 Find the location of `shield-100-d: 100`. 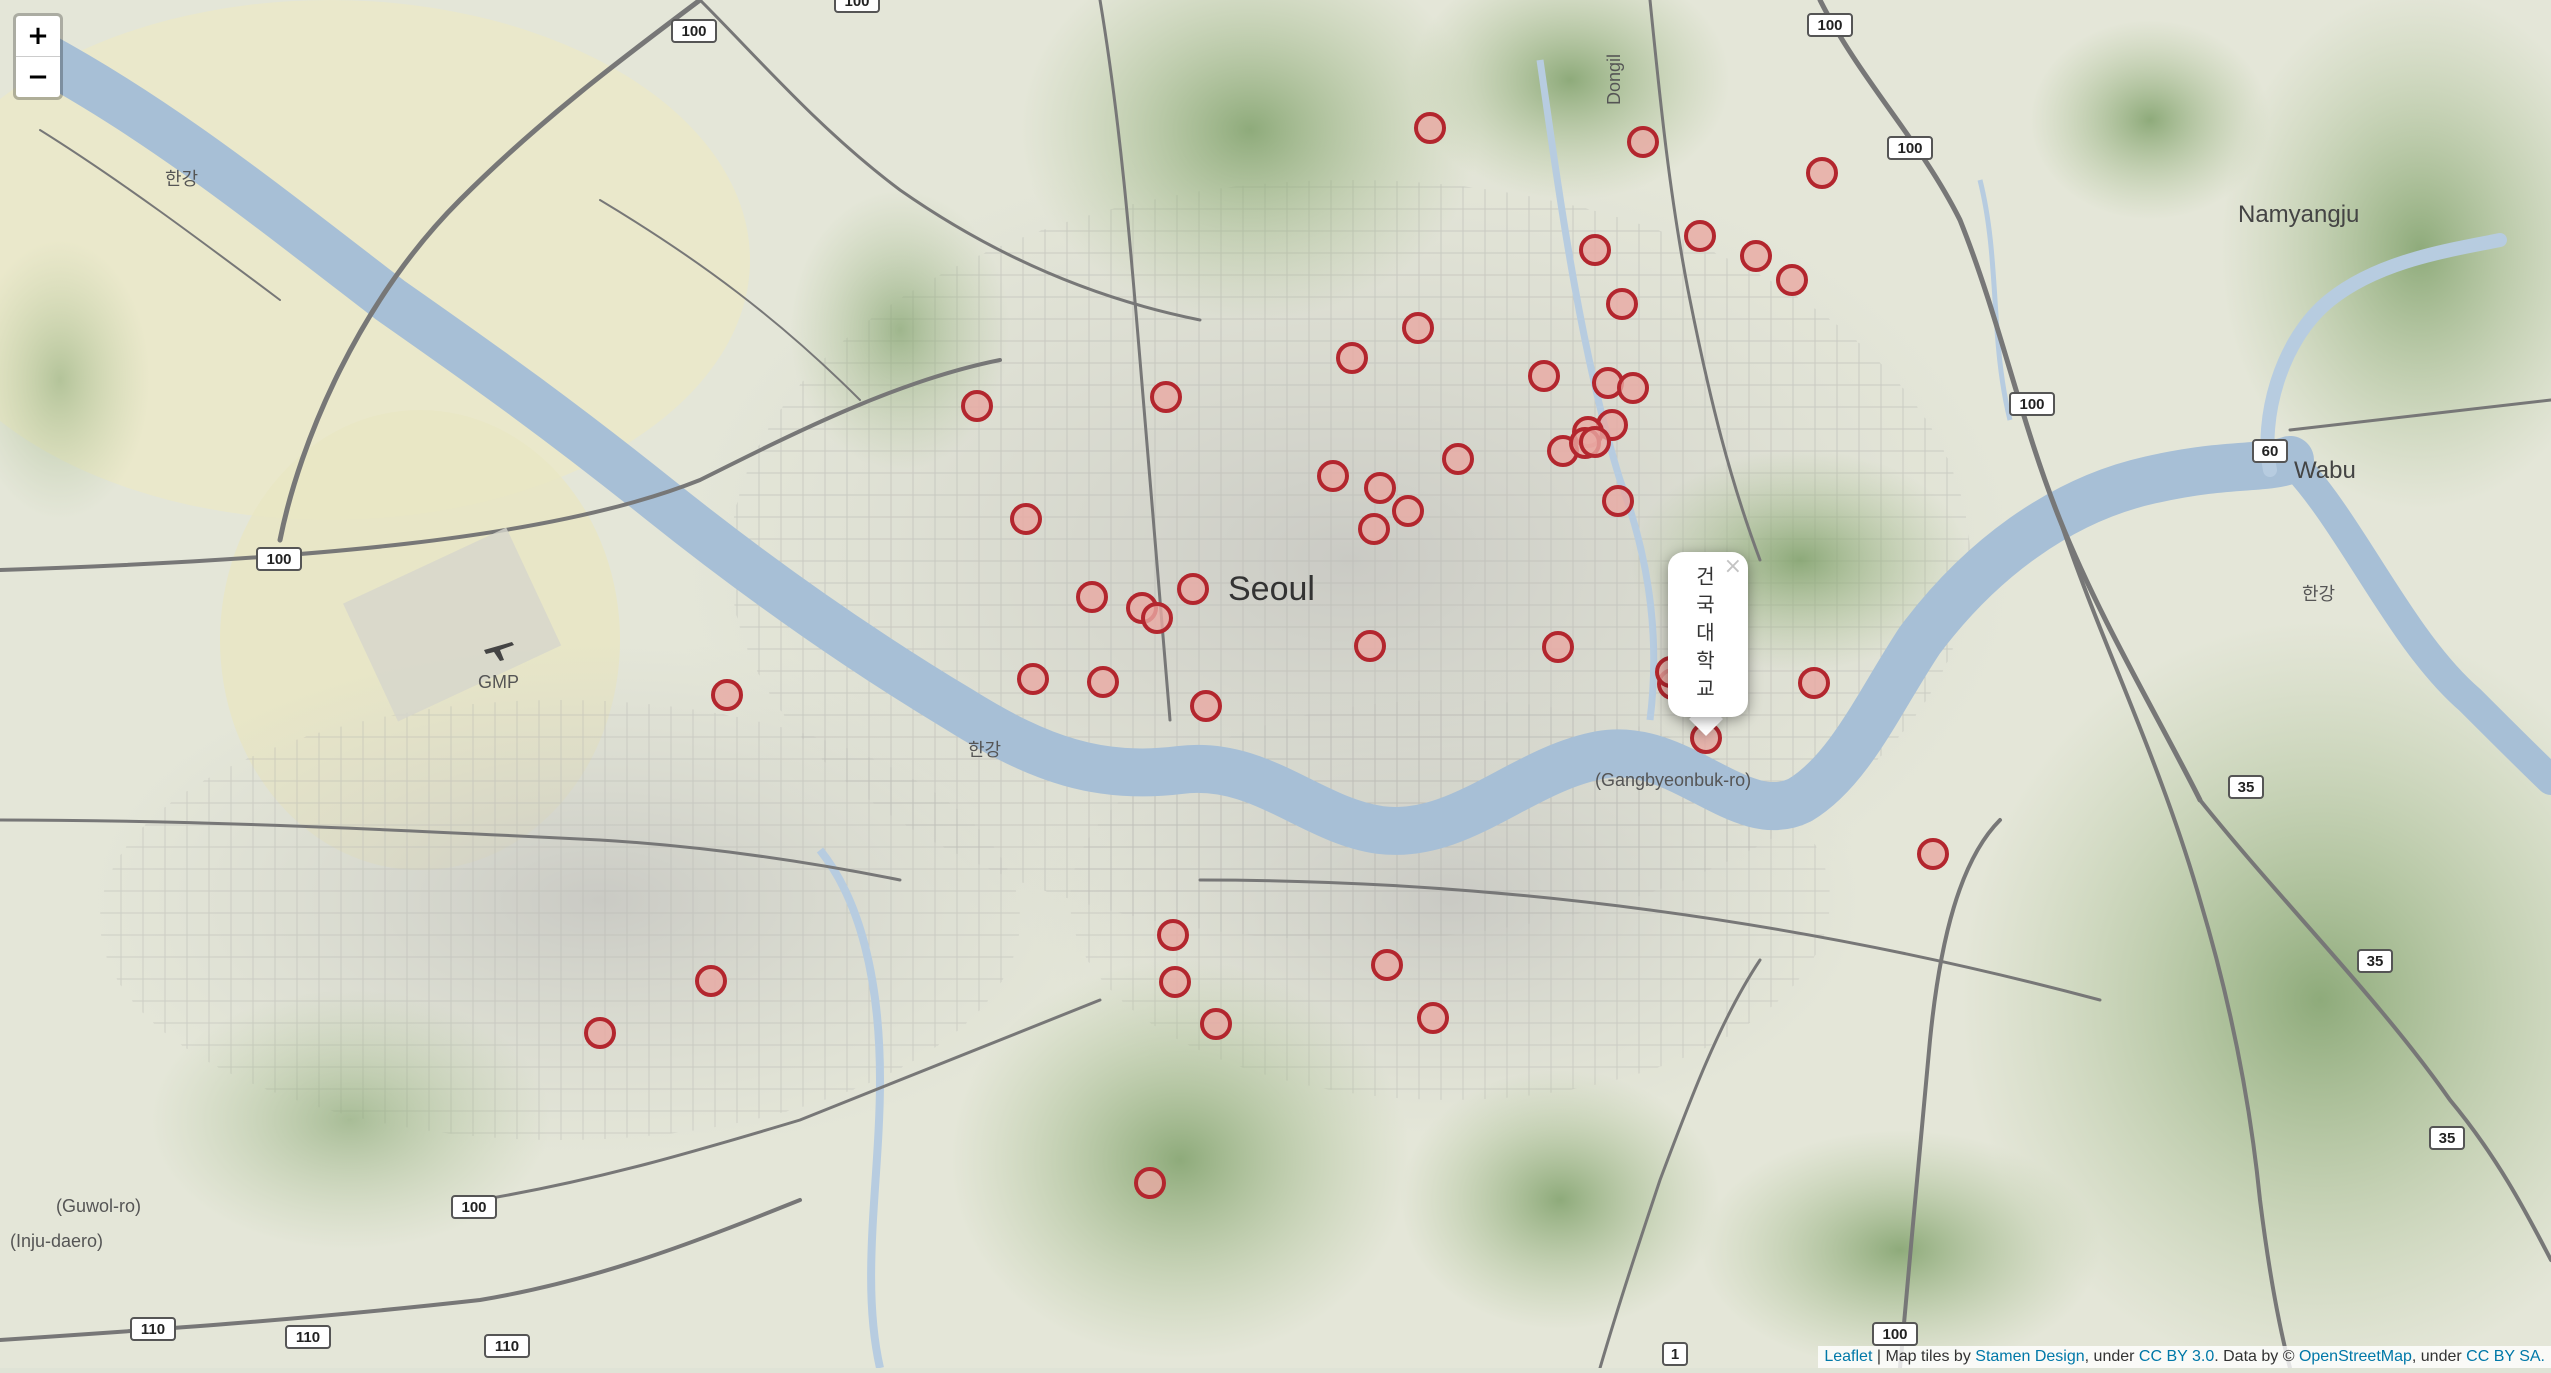

shield-100-d: 100 is located at coordinates (1910, 148).